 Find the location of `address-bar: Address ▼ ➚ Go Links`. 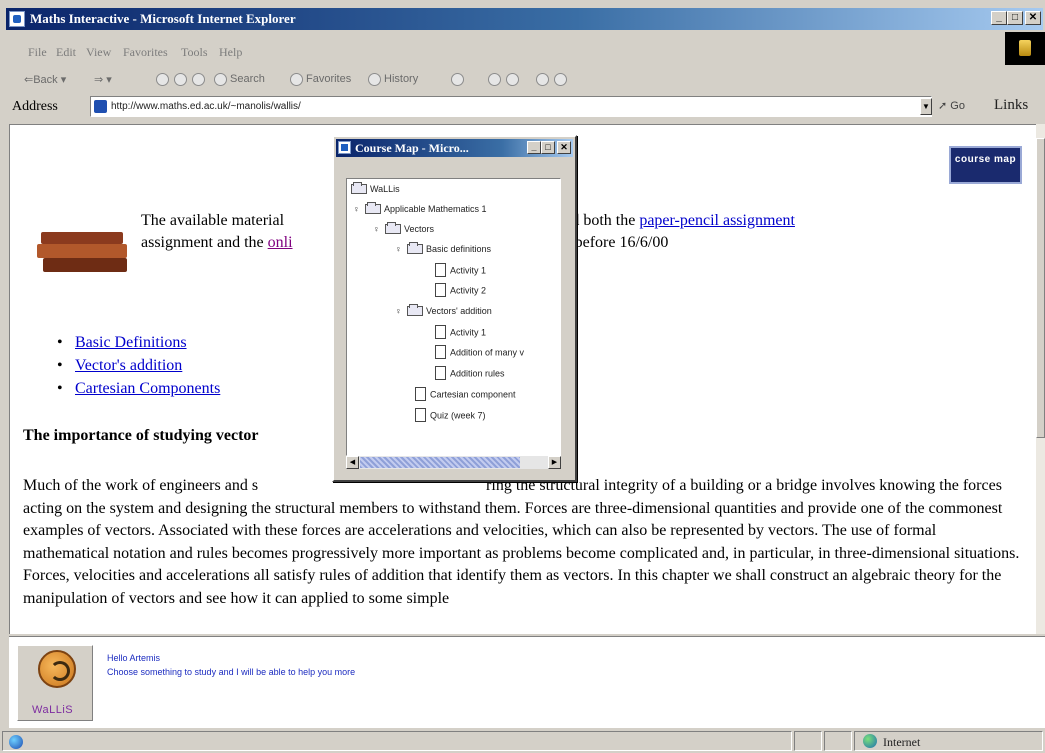

address-bar: Address ▼ ➚ Go Links is located at coordinates (524, 107).